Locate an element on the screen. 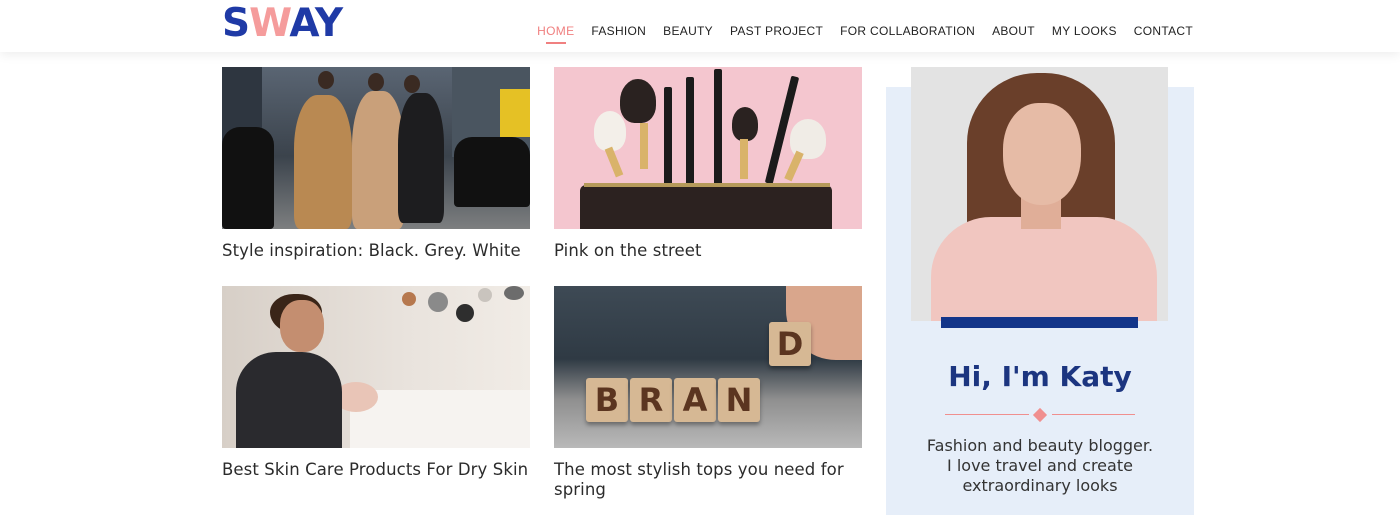 This screenshot has height=515, width=1400. divider-line-left is located at coordinates (987, 414).